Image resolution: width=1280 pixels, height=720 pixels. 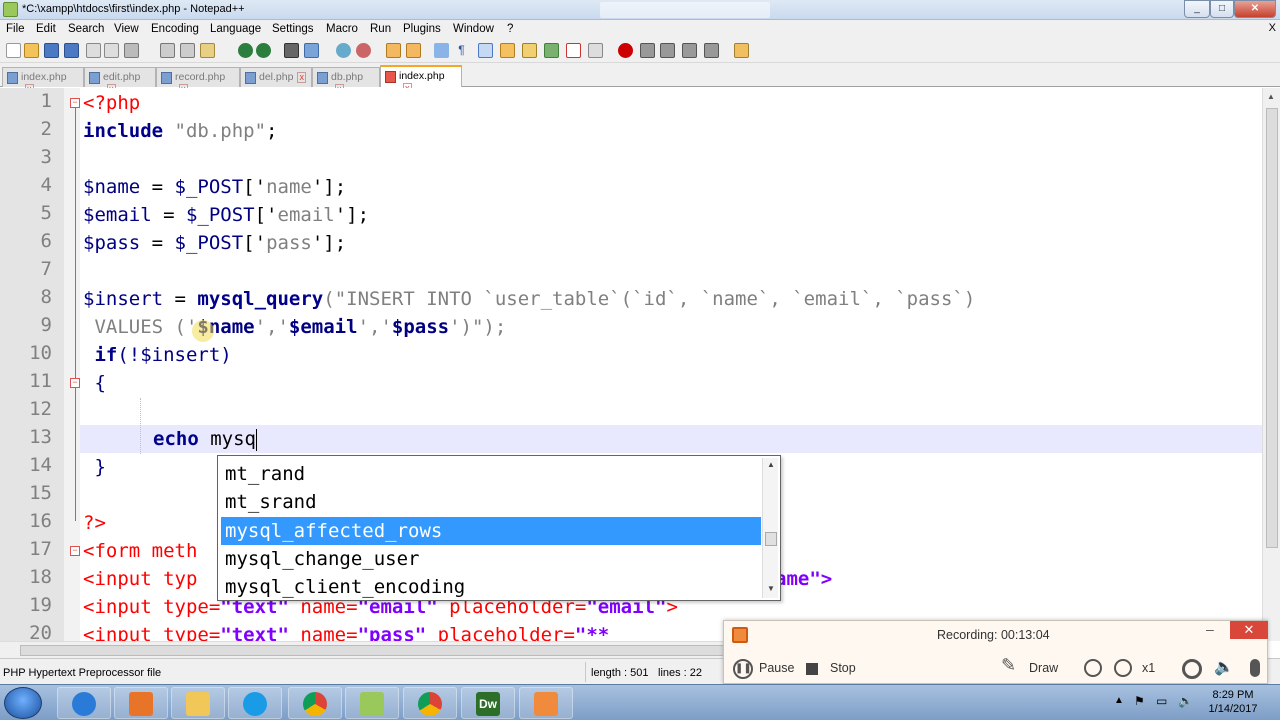 I want to click on undo-icon, so click(x=245, y=50).